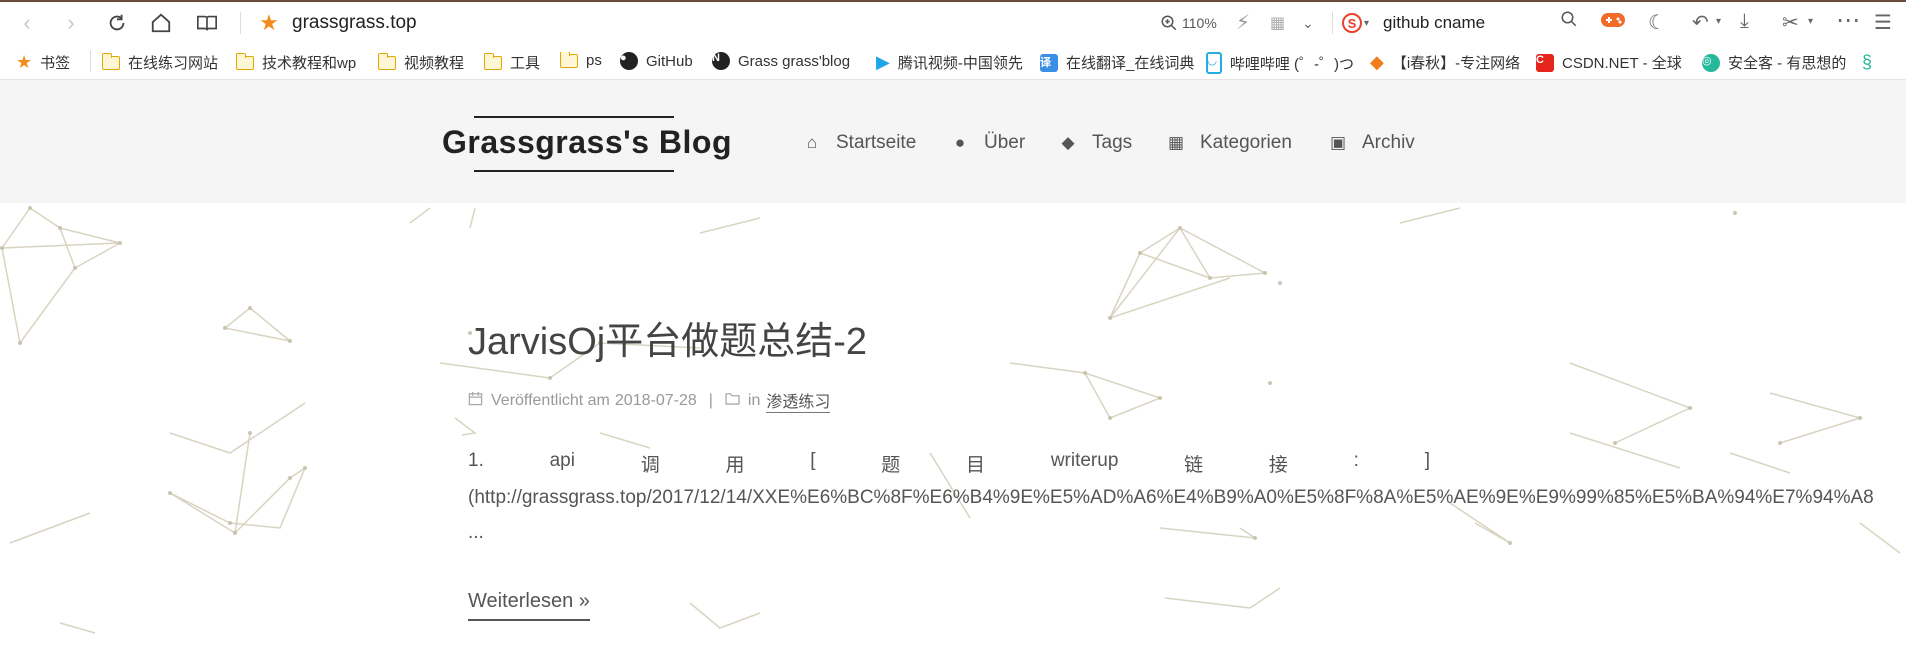 The height and width of the screenshot is (651, 1906). I want to click on zoom-icon, so click(1169, 23).